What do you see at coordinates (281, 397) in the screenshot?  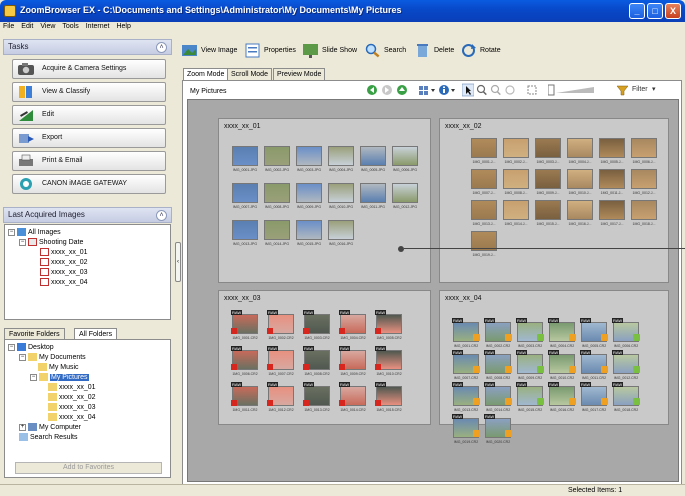 I see `image-thumbnail: RAW 1MG_0012.CR2` at bounding box center [281, 397].